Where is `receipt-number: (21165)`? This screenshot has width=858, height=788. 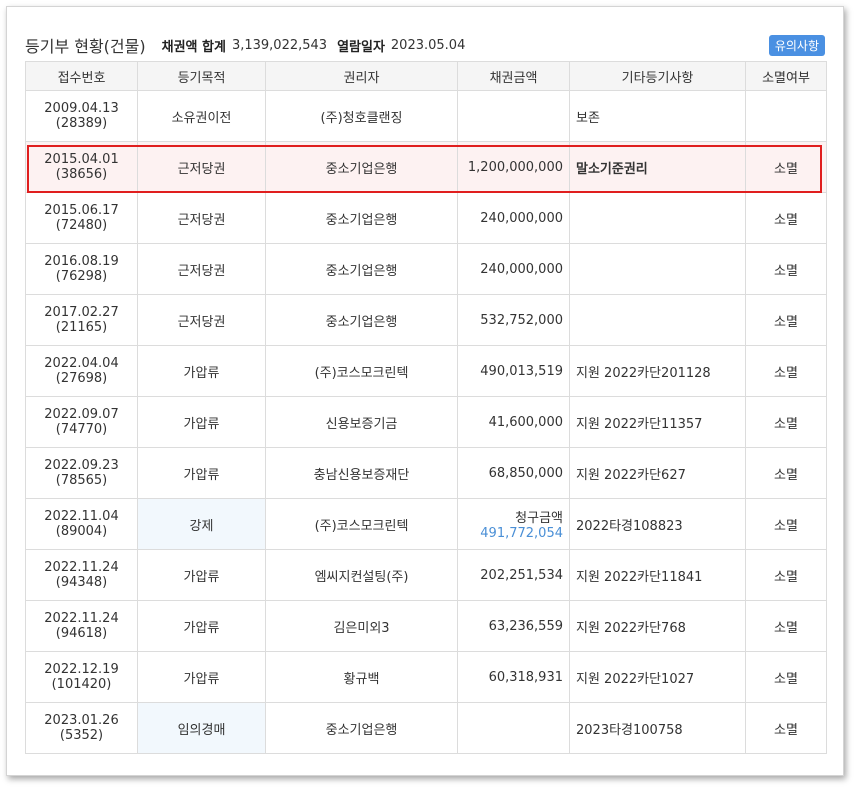
receipt-number: (21165) is located at coordinates (81, 327).